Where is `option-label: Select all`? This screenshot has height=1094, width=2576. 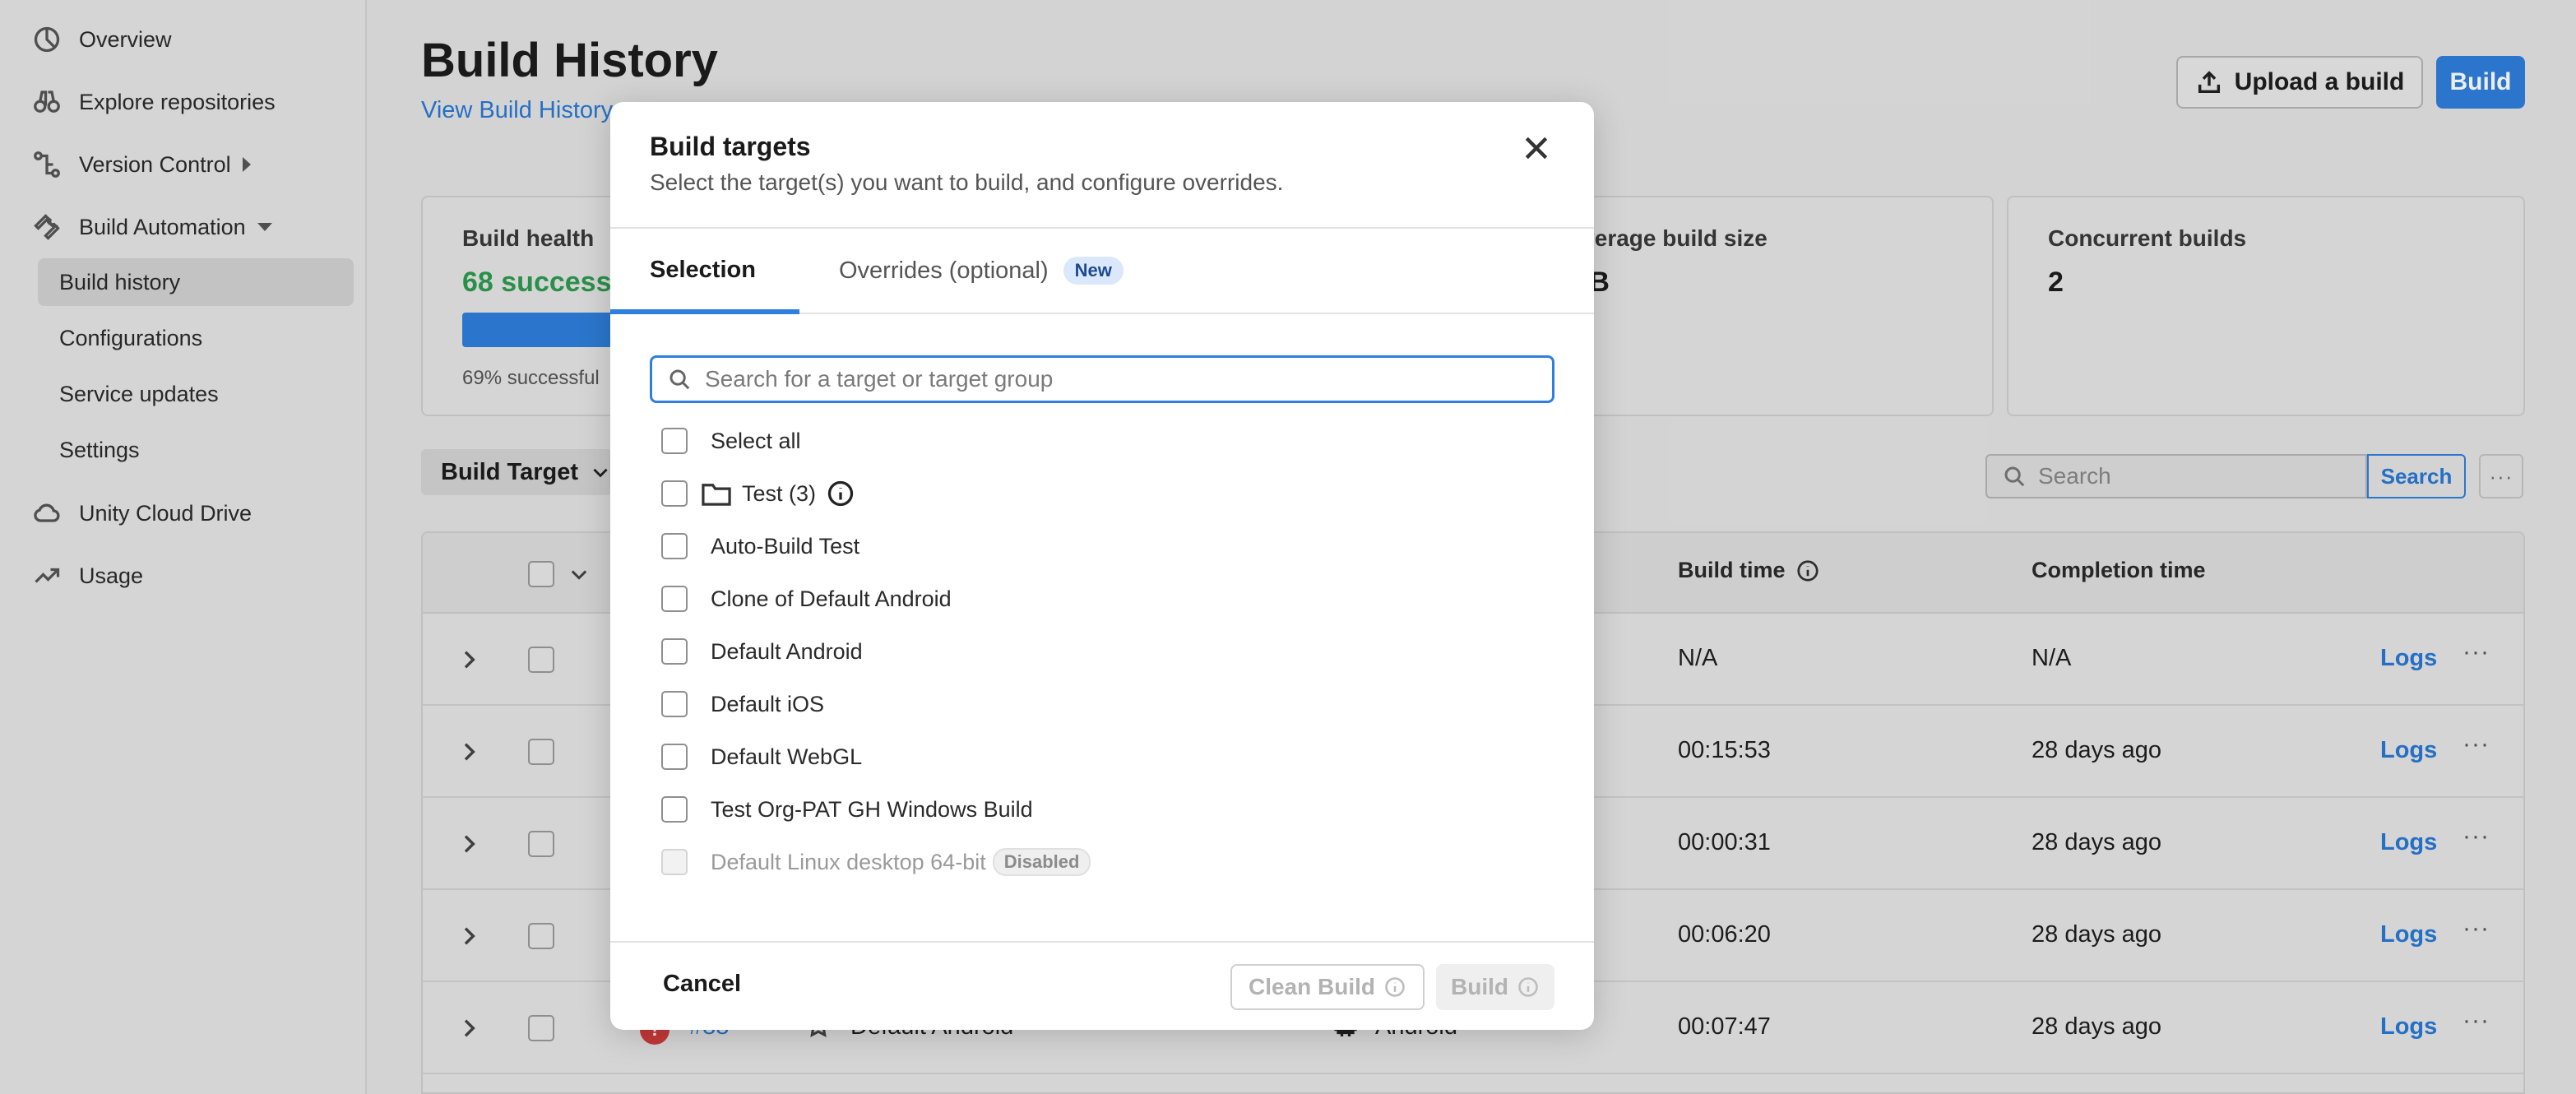 option-label: Select all is located at coordinates (756, 440).